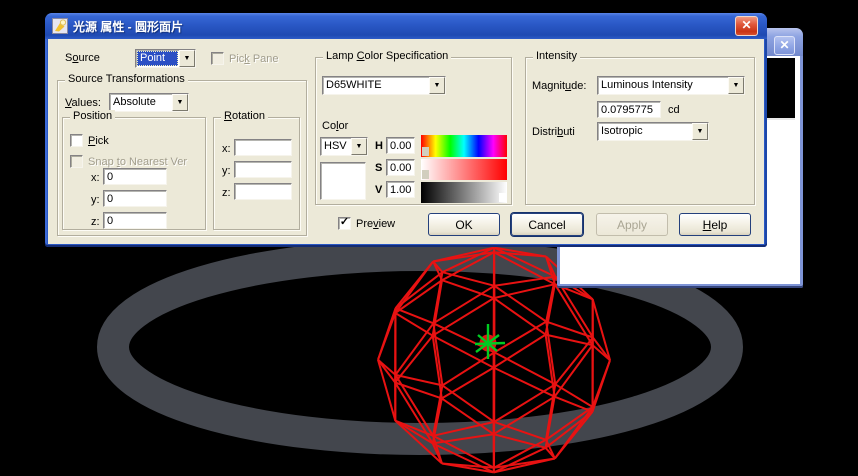 This screenshot has width=858, height=476. What do you see at coordinates (134, 102) in the screenshot?
I see `values-value: Absolute` at bounding box center [134, 102].